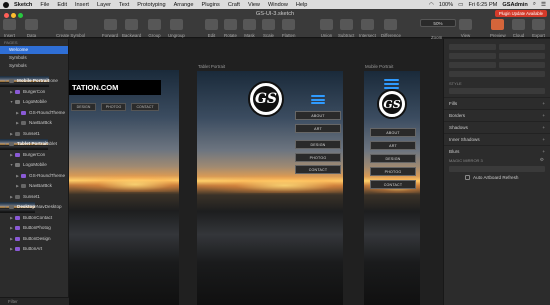 The width and height of the screenshot is (550, 305). Describe the element at coordinates (467, 177) in the screenshot. I see `auto-refresh-checkbox` at that location.